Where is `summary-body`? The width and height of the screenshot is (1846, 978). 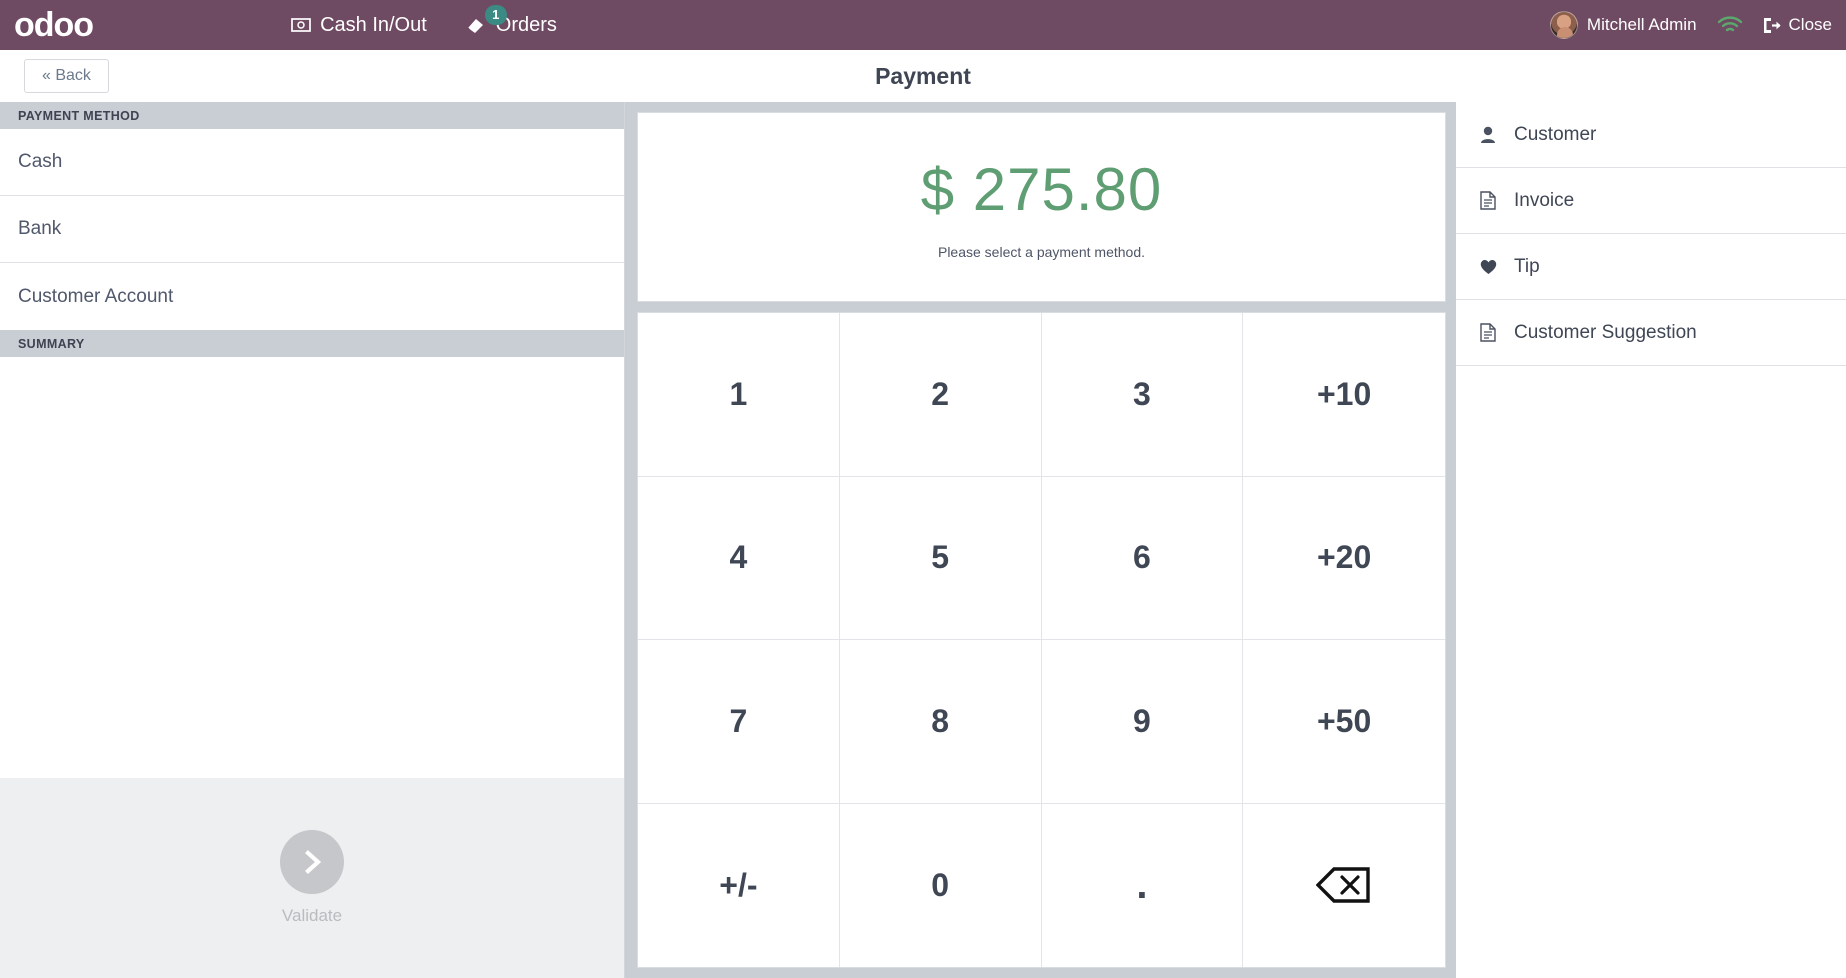 summary-body is located at coordinates (312, 567).